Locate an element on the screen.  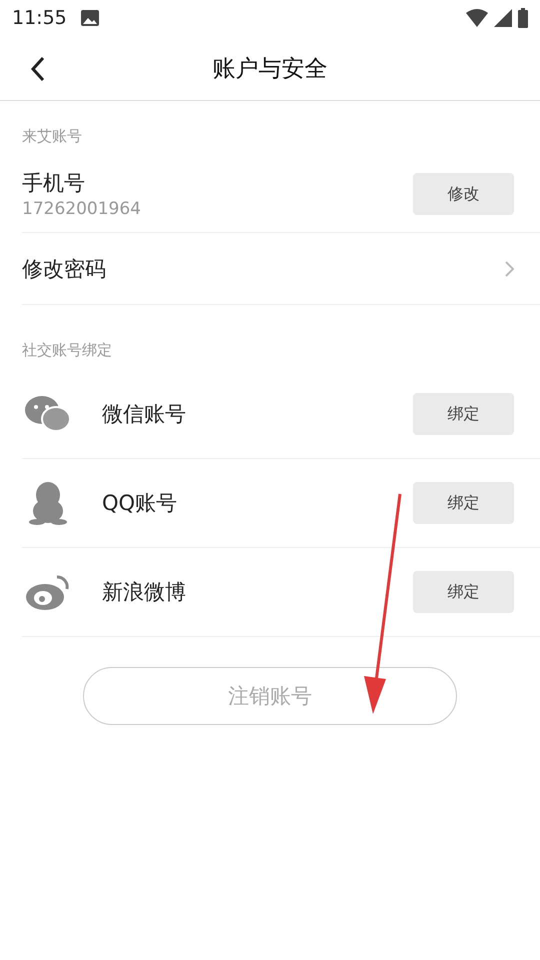
back-icon is located at coordinates (38, 69).